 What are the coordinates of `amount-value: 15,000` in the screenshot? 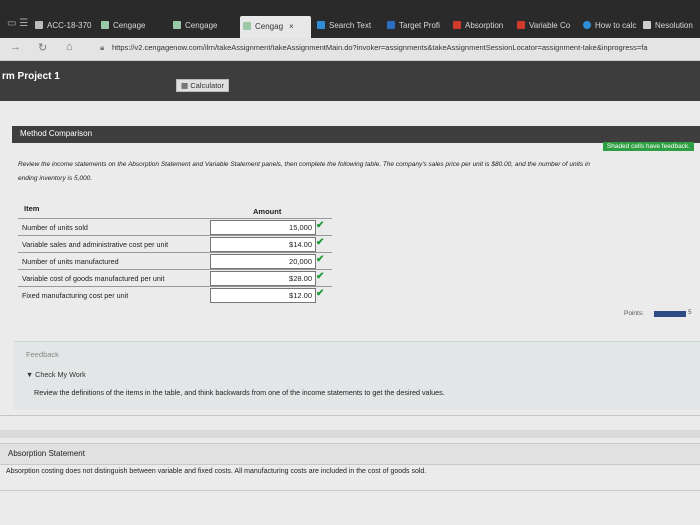 It's located at (300, 227).